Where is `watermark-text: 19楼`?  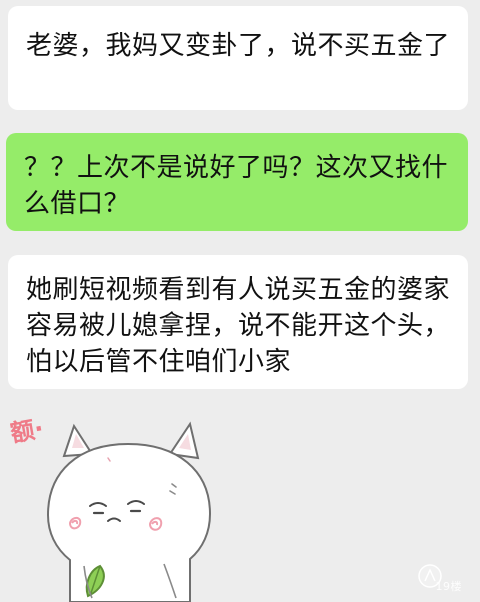
watermark-text: 19楼 is located at coordinates (448, 586).